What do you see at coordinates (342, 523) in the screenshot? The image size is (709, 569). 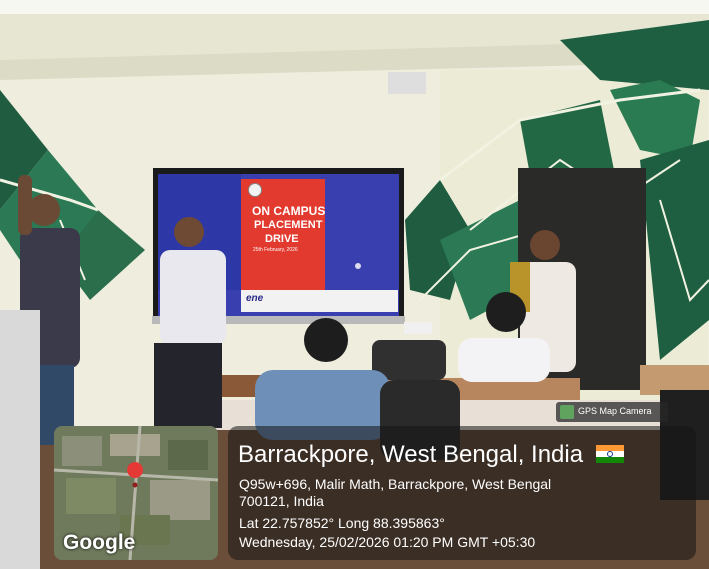 I see `coordinates-text: Lat 22.757852° Long 88.395863°` at bounding box center [342, 523].